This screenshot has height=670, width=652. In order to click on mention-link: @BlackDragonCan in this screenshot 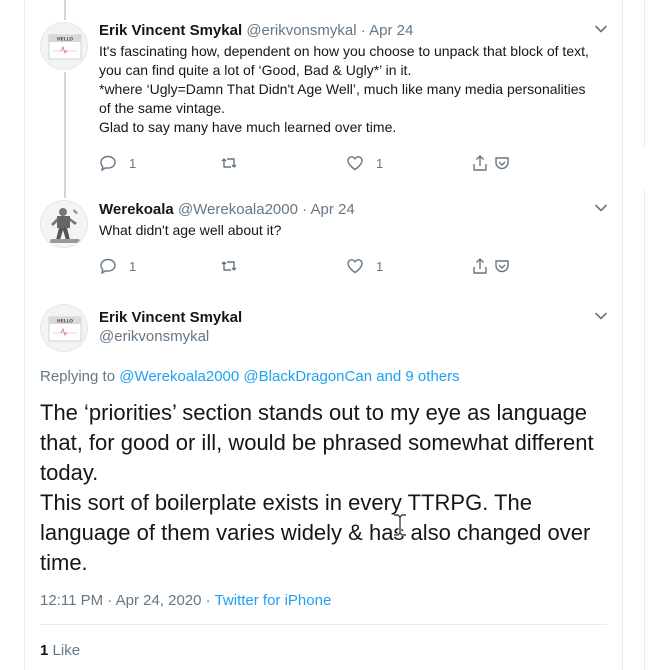, I will do `click(307, 376)`.